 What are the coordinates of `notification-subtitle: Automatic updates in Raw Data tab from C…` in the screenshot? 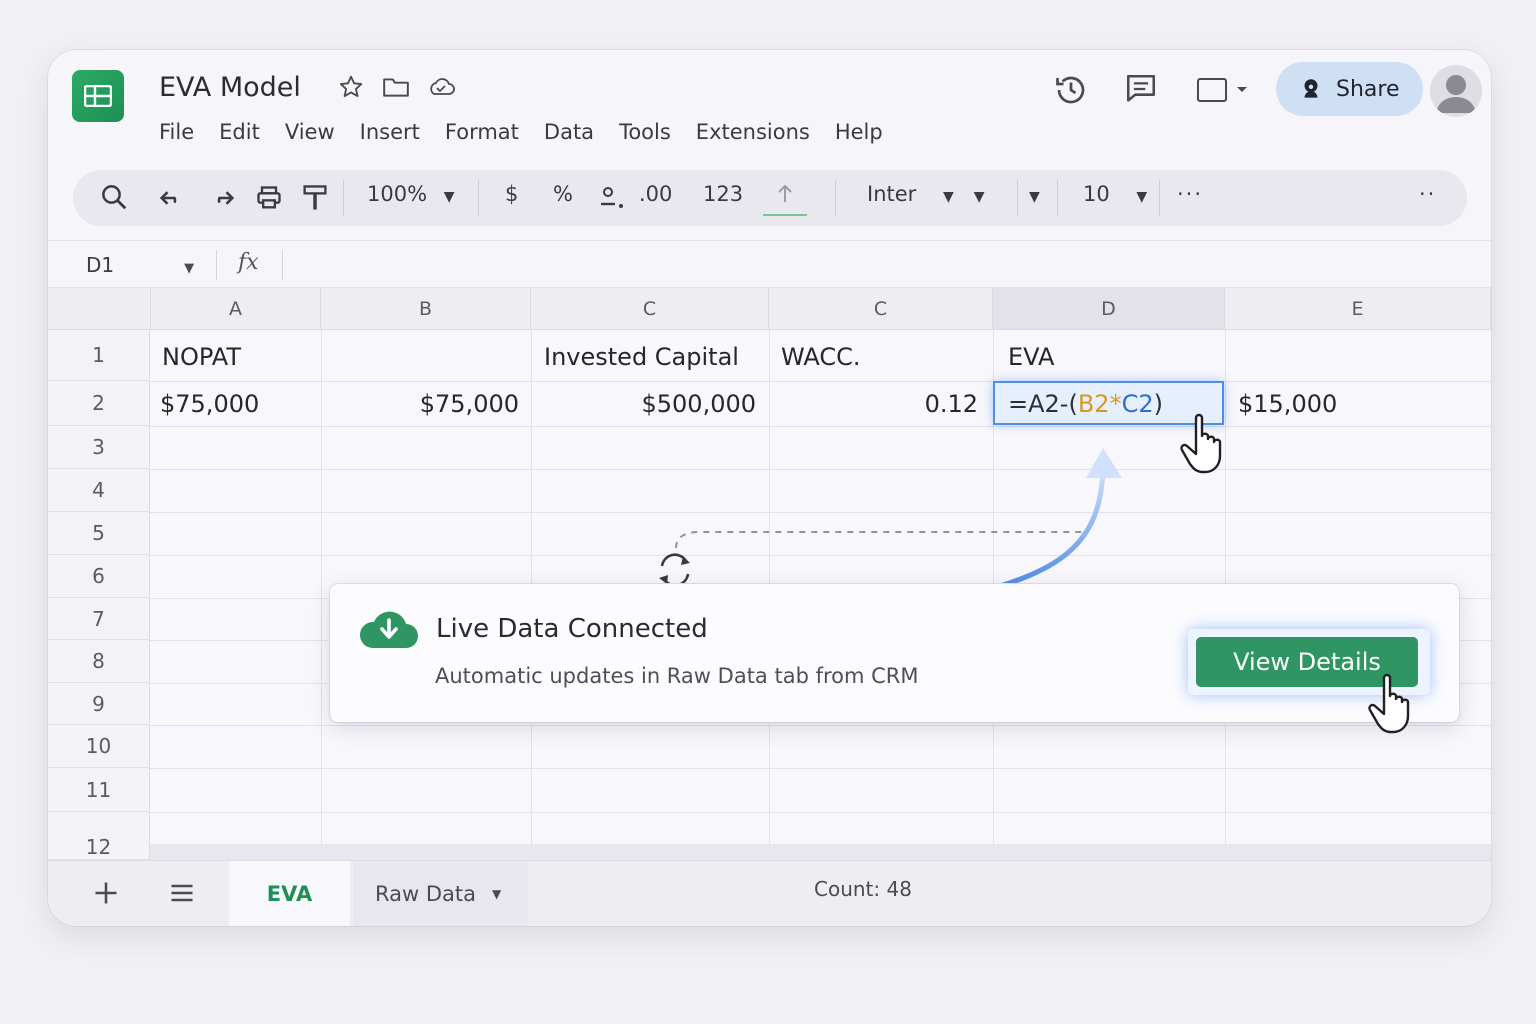 It's located at (677, 676).